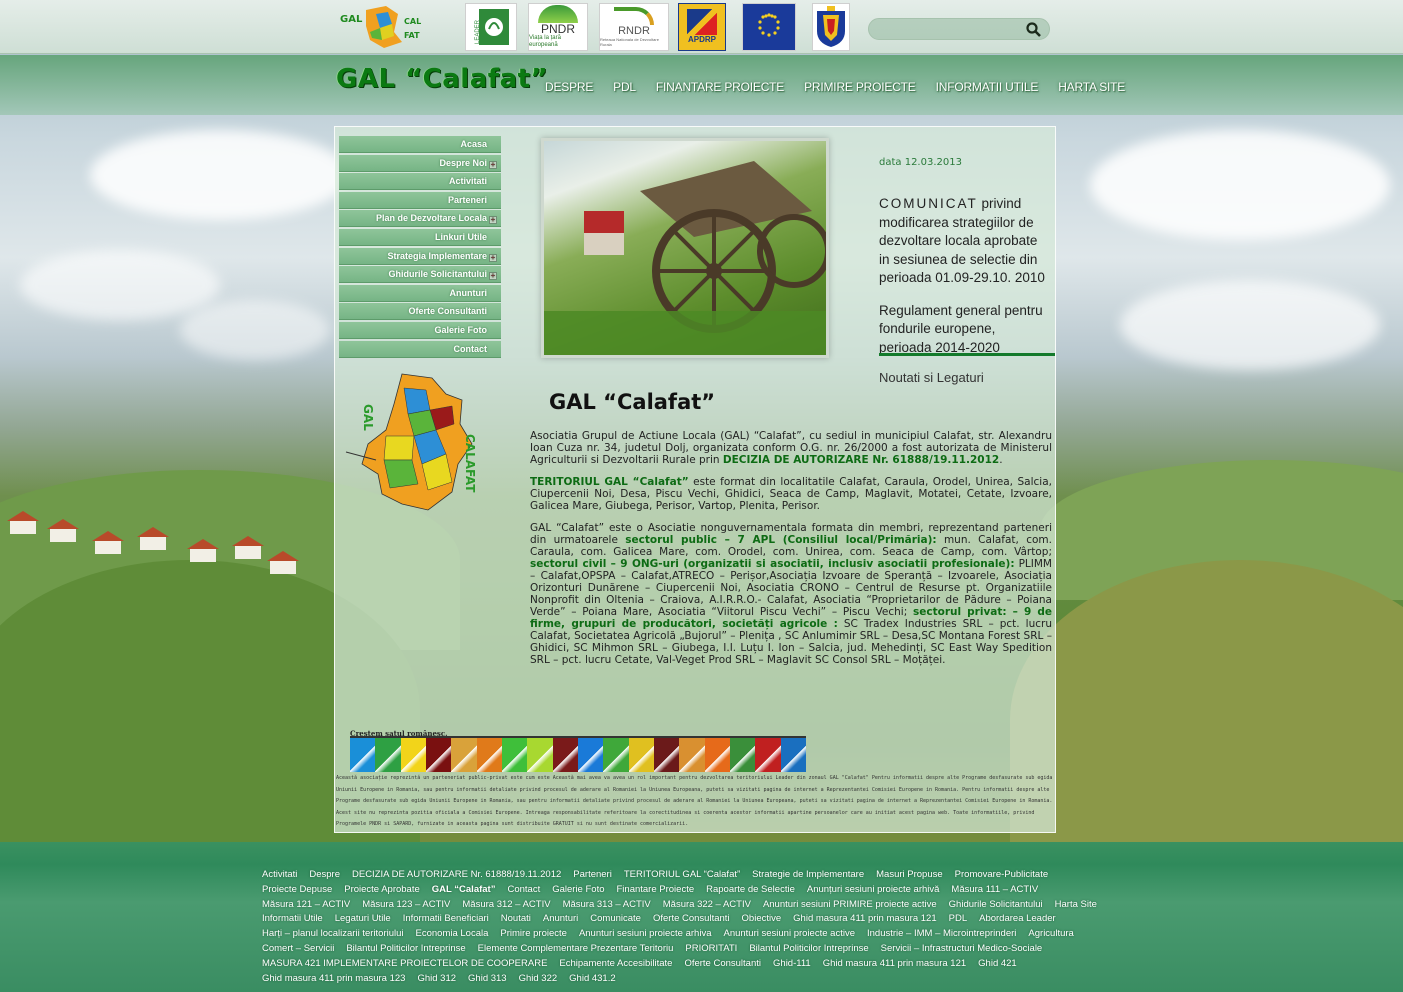 Image resolution: width=1403 pixels, height=992 pixels. Describe the element at coordinates (702, 27) in the screenshot. I see `apdrp-logo: APDRP` at that location.